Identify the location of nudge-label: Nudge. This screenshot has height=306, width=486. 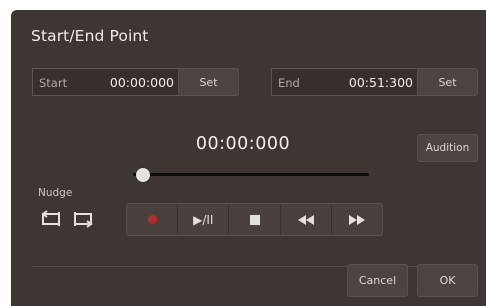
(55, 193).